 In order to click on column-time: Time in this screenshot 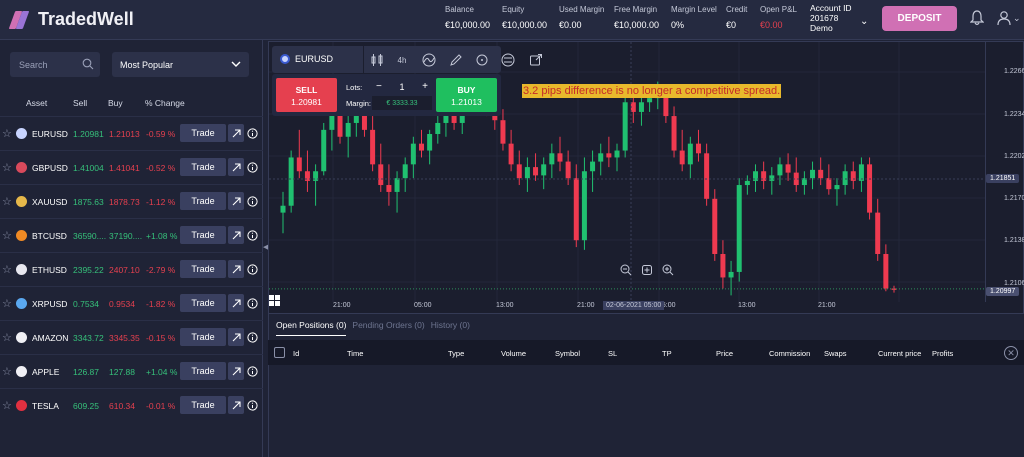, I will do `click(355, 353)`.